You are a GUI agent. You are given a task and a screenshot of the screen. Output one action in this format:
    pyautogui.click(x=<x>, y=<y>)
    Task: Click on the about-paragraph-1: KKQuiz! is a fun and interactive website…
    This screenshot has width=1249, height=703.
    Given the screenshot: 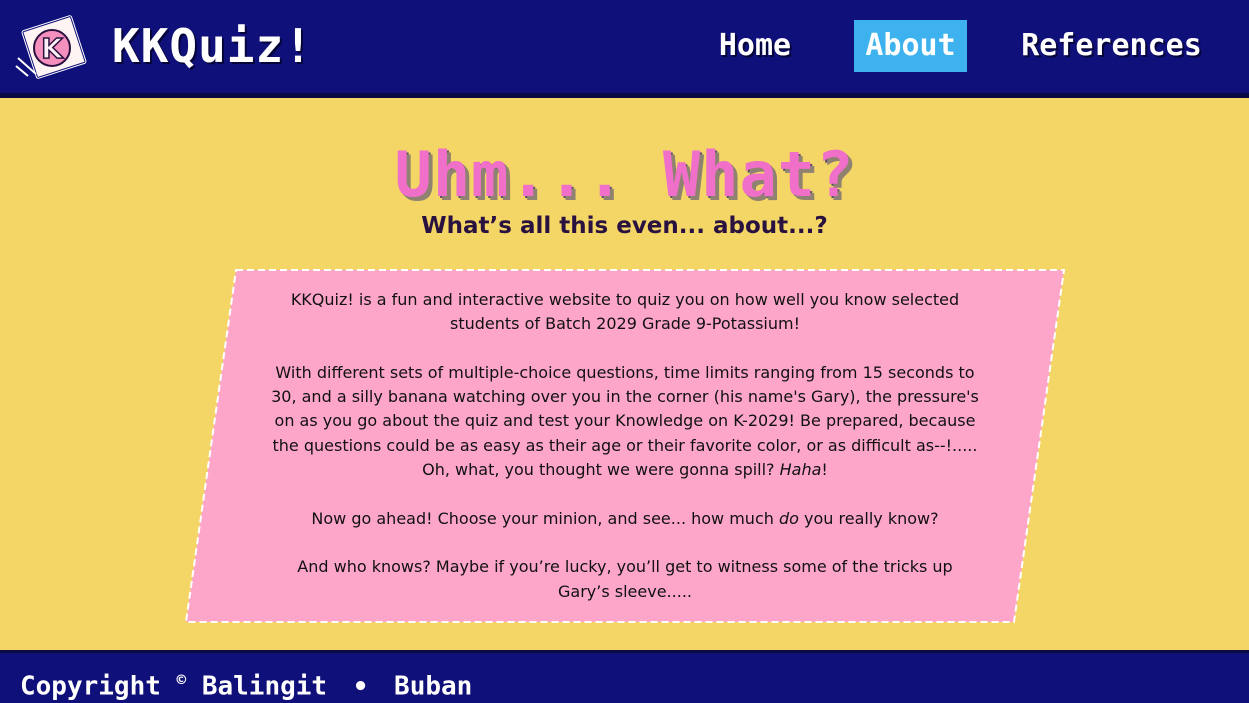 What is the action you would take?
    pyautogui.click(x=625, y=312)
    